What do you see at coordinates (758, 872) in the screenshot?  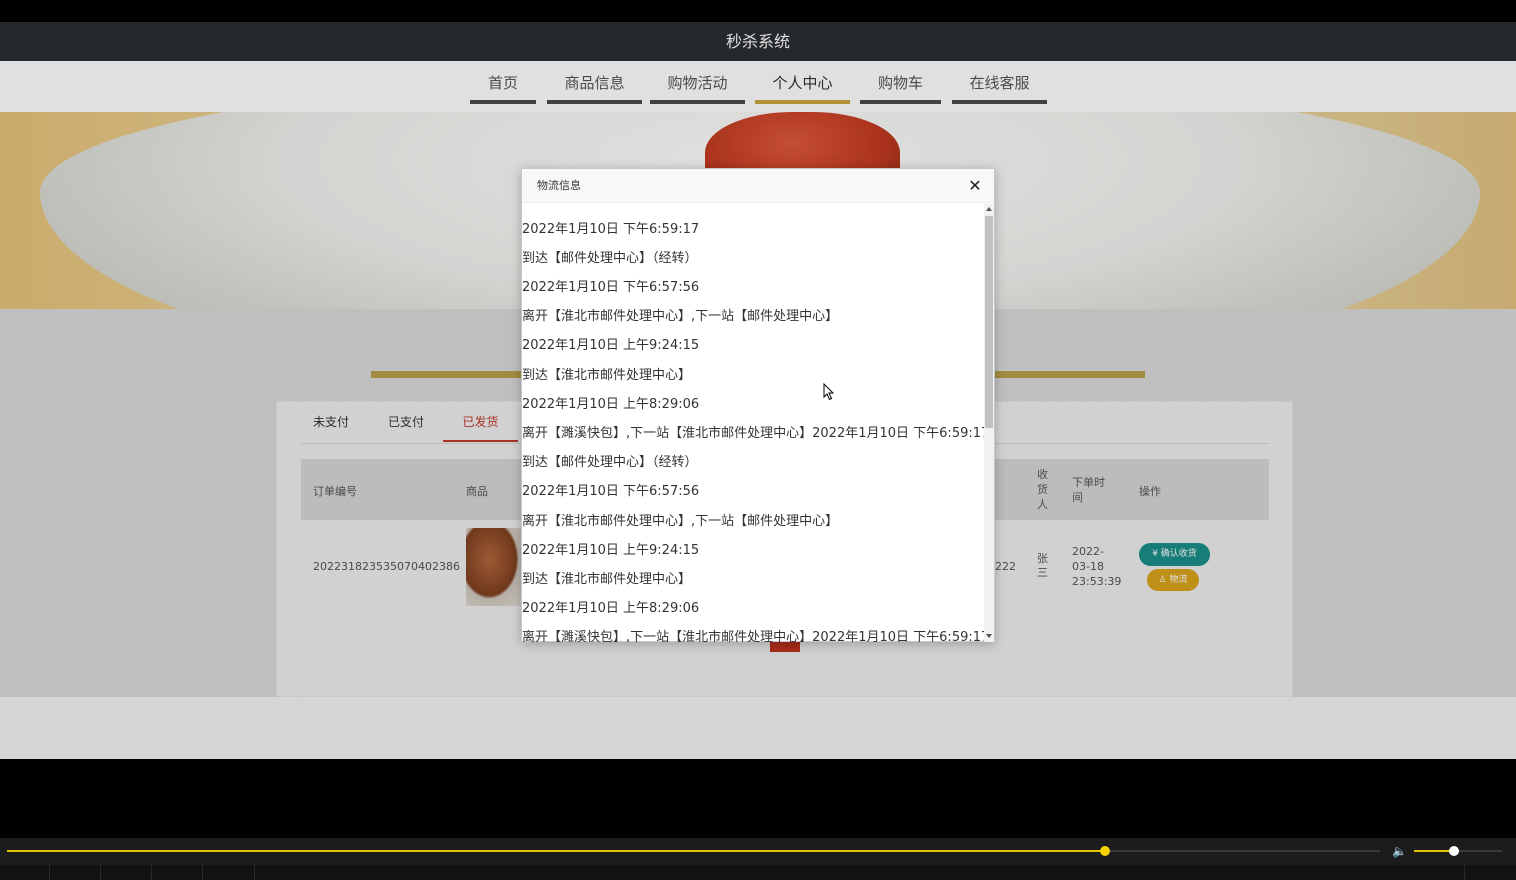 I see `player-toolbar` at bounding box center [758, 872].